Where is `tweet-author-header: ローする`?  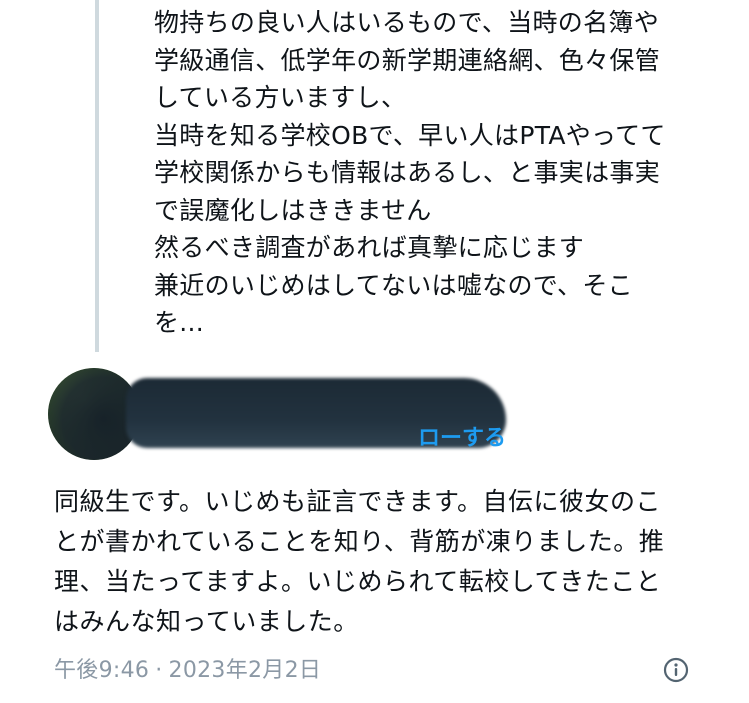 tweet-author-header: ローする is located at coordinates (278, 416).